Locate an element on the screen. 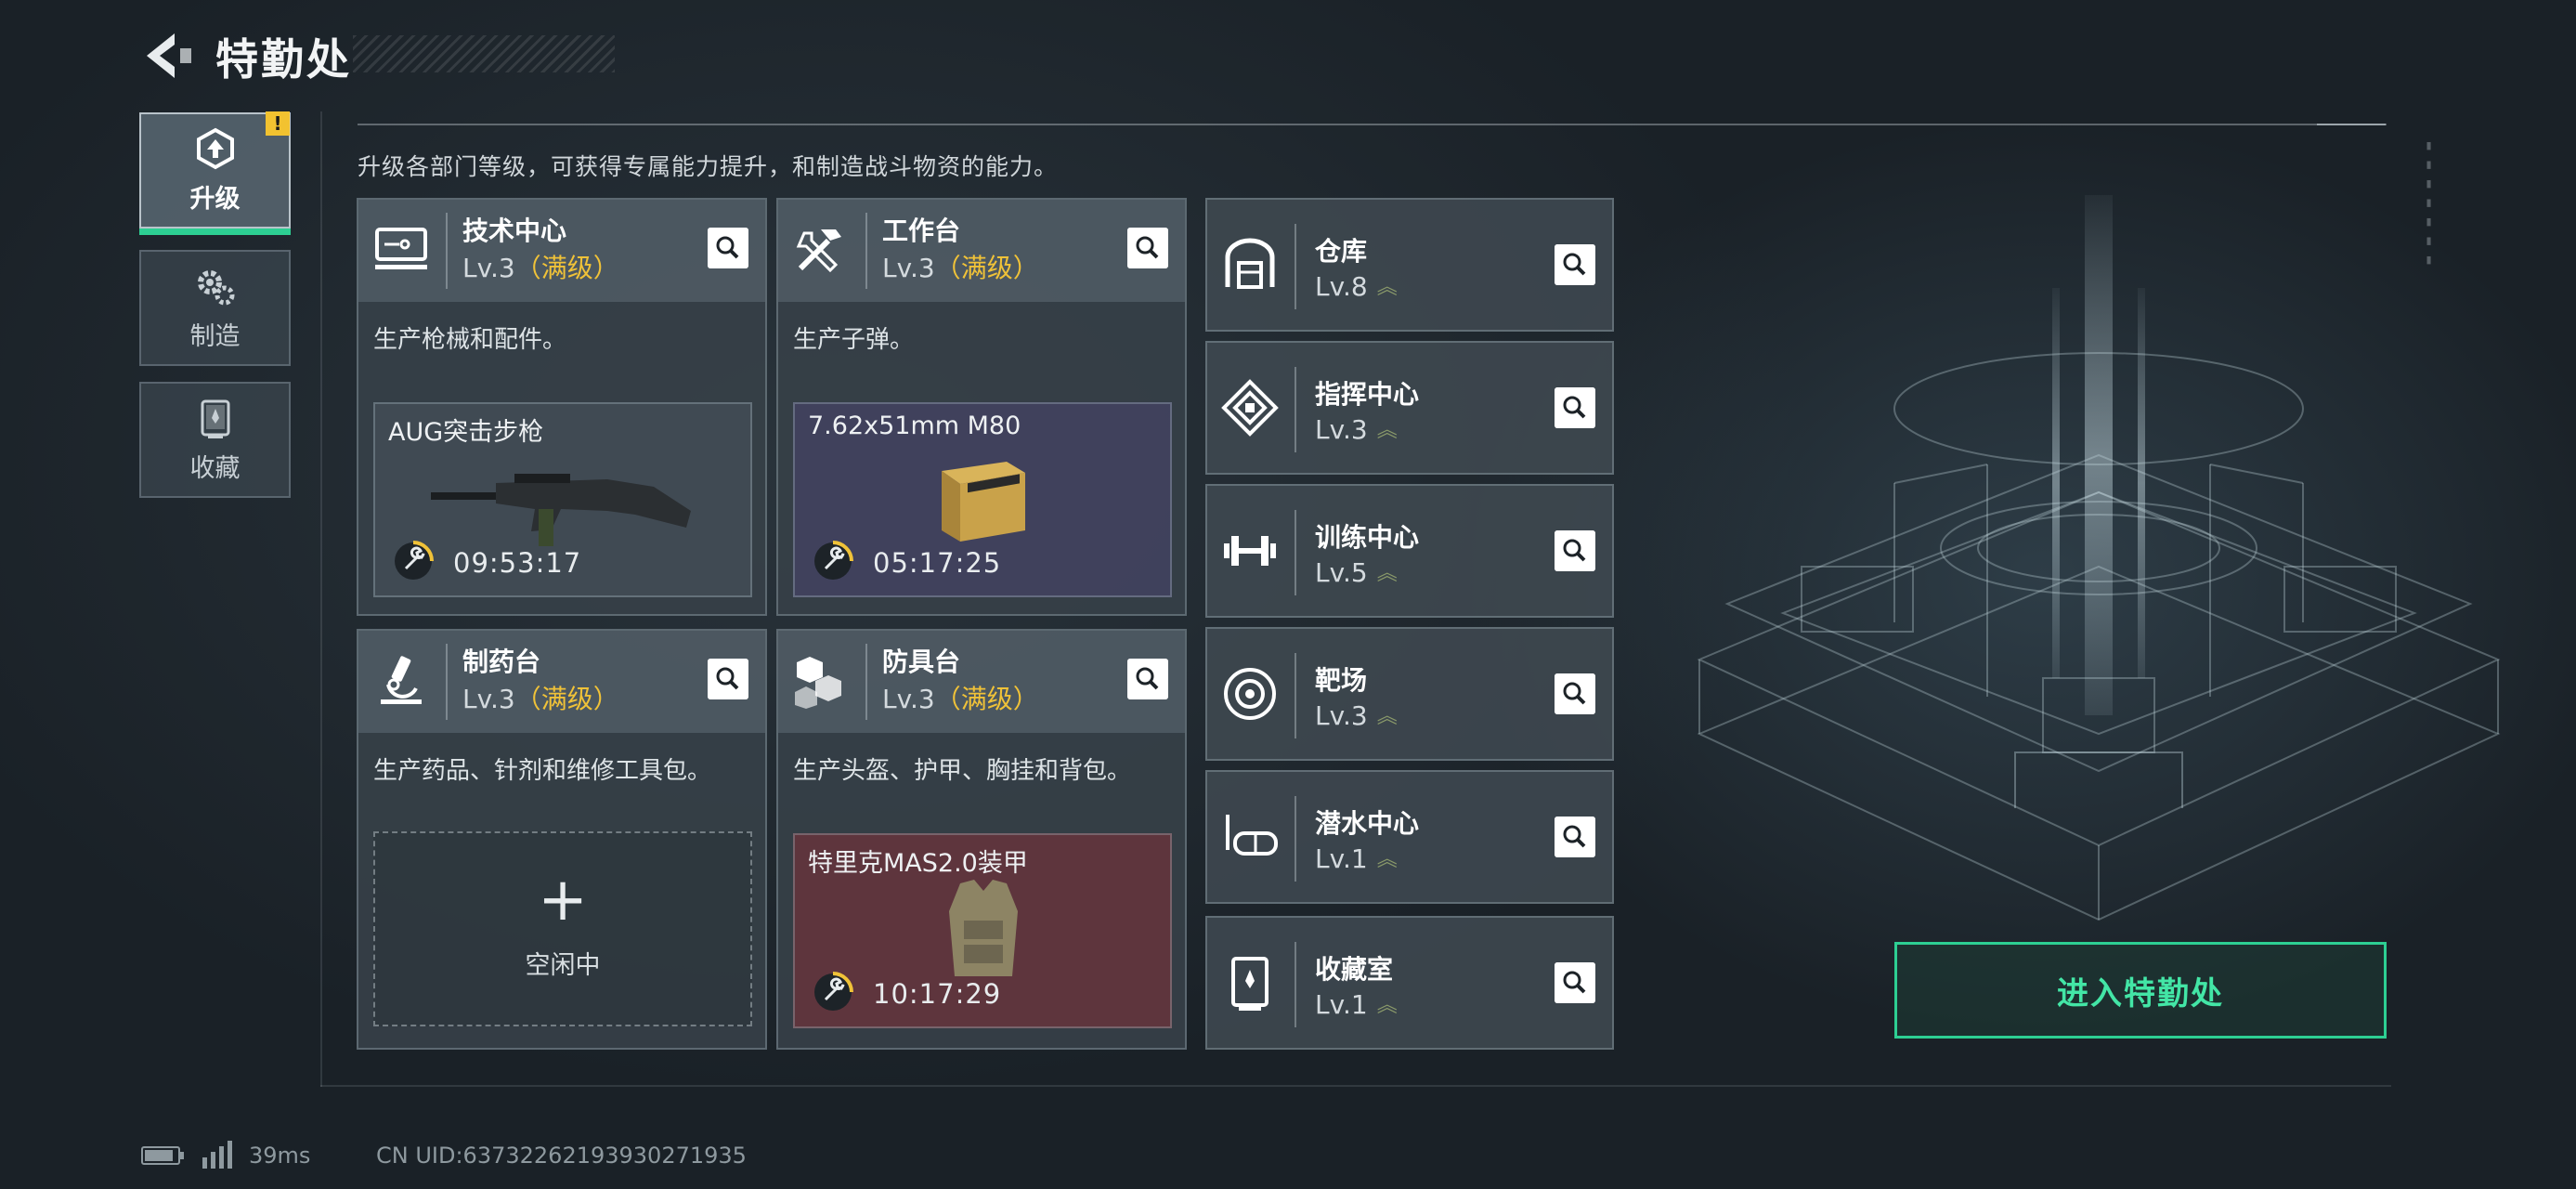 The width and height of the screenshot is (2576, 1189). boxes-icon is located at coordinates (818, 683).